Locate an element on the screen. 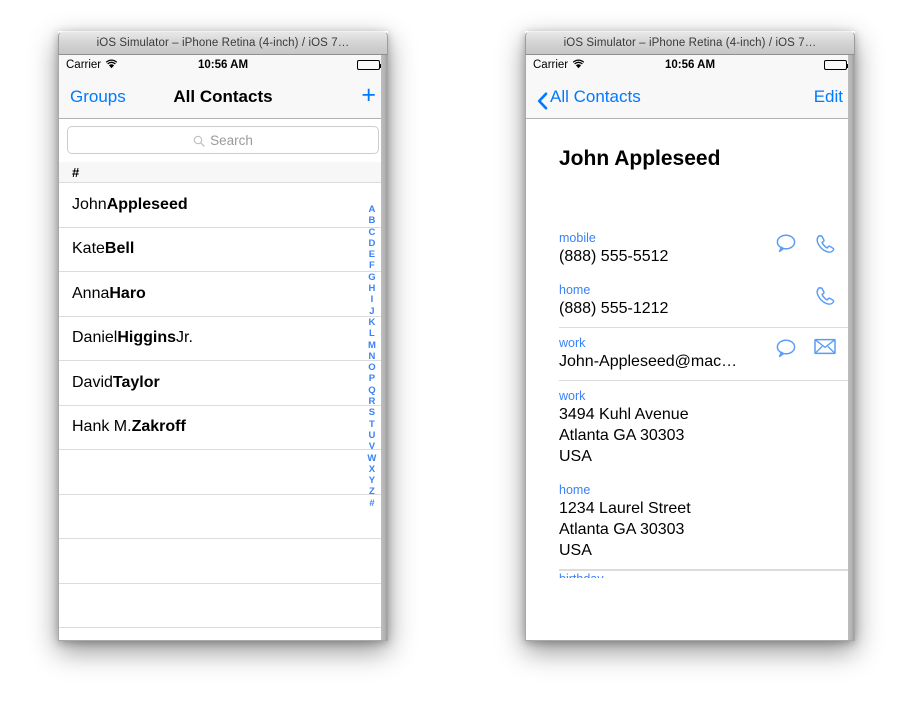 This screenshot has width=912, height=718. back-button-label: All Contacts is located at coordinates (595, 96).